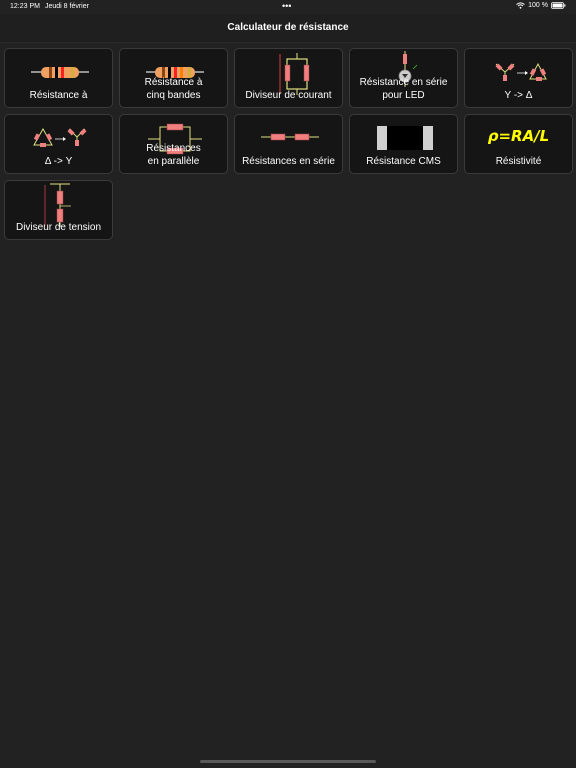  I want to click on tile-current-divider: Diviseur de courant, so click(288, 78).